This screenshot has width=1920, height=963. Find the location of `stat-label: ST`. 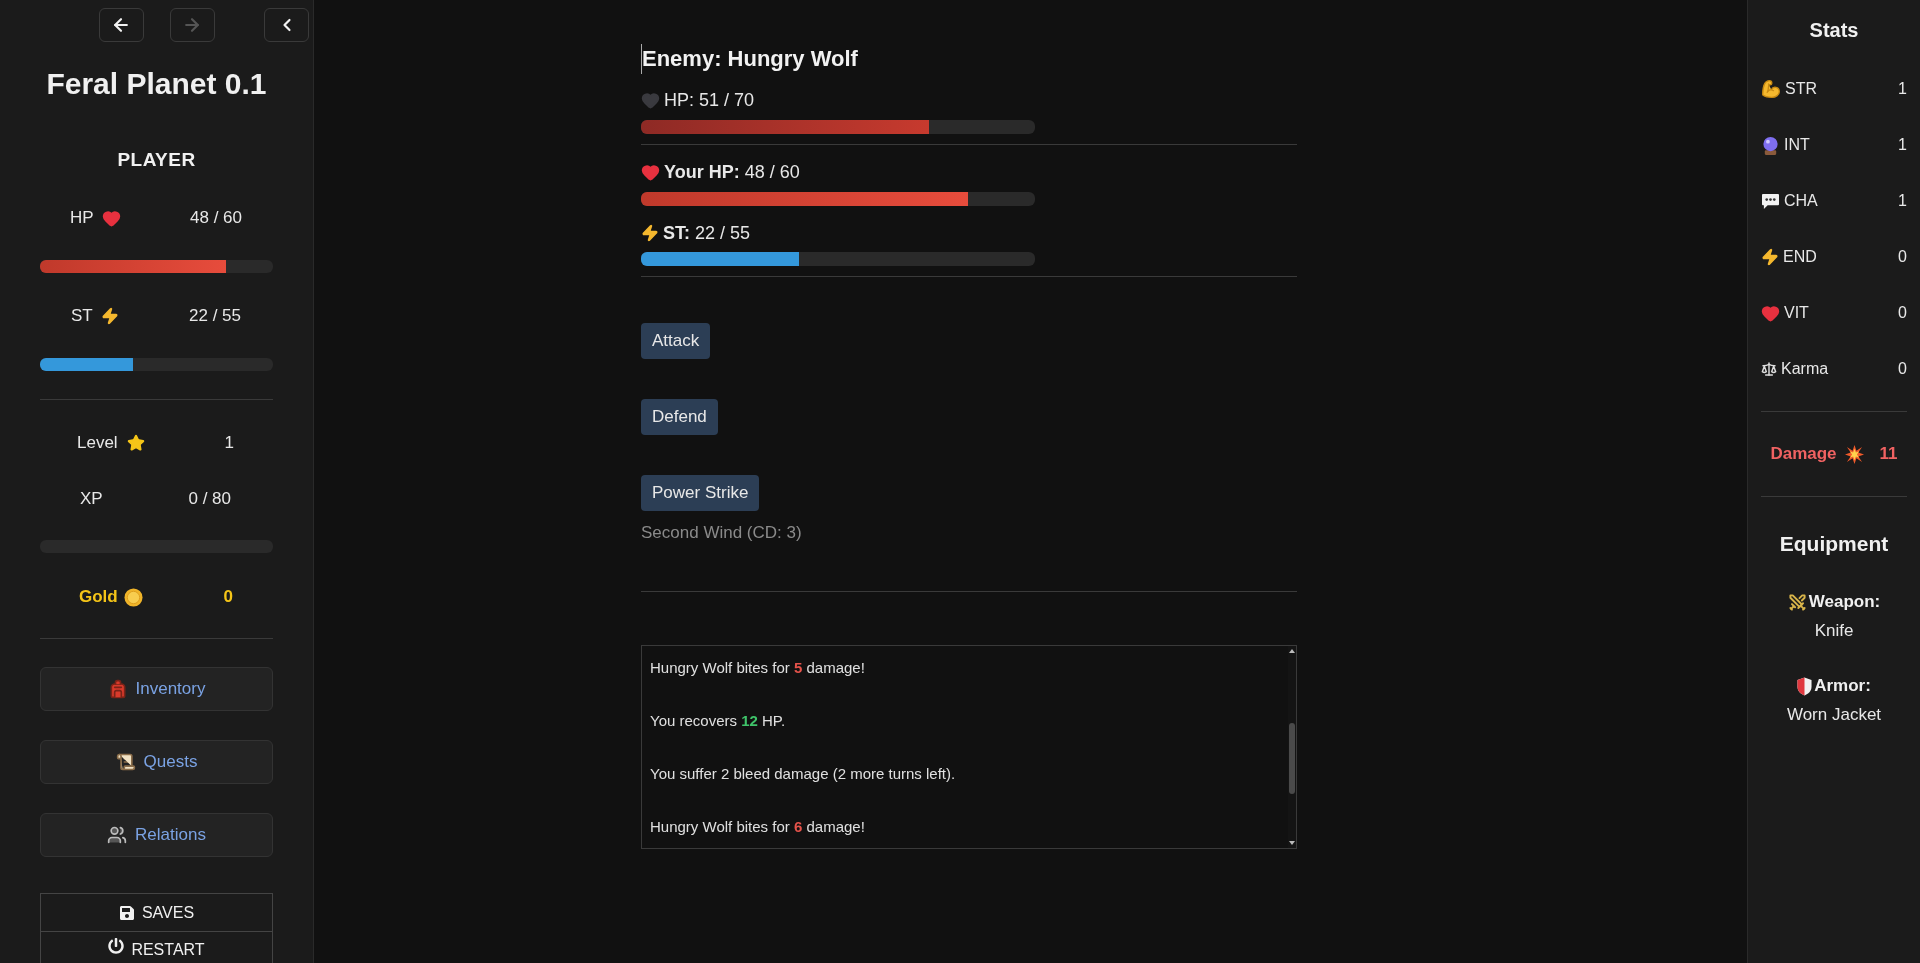

stat-label: ST is located at coordinates (82, 316).